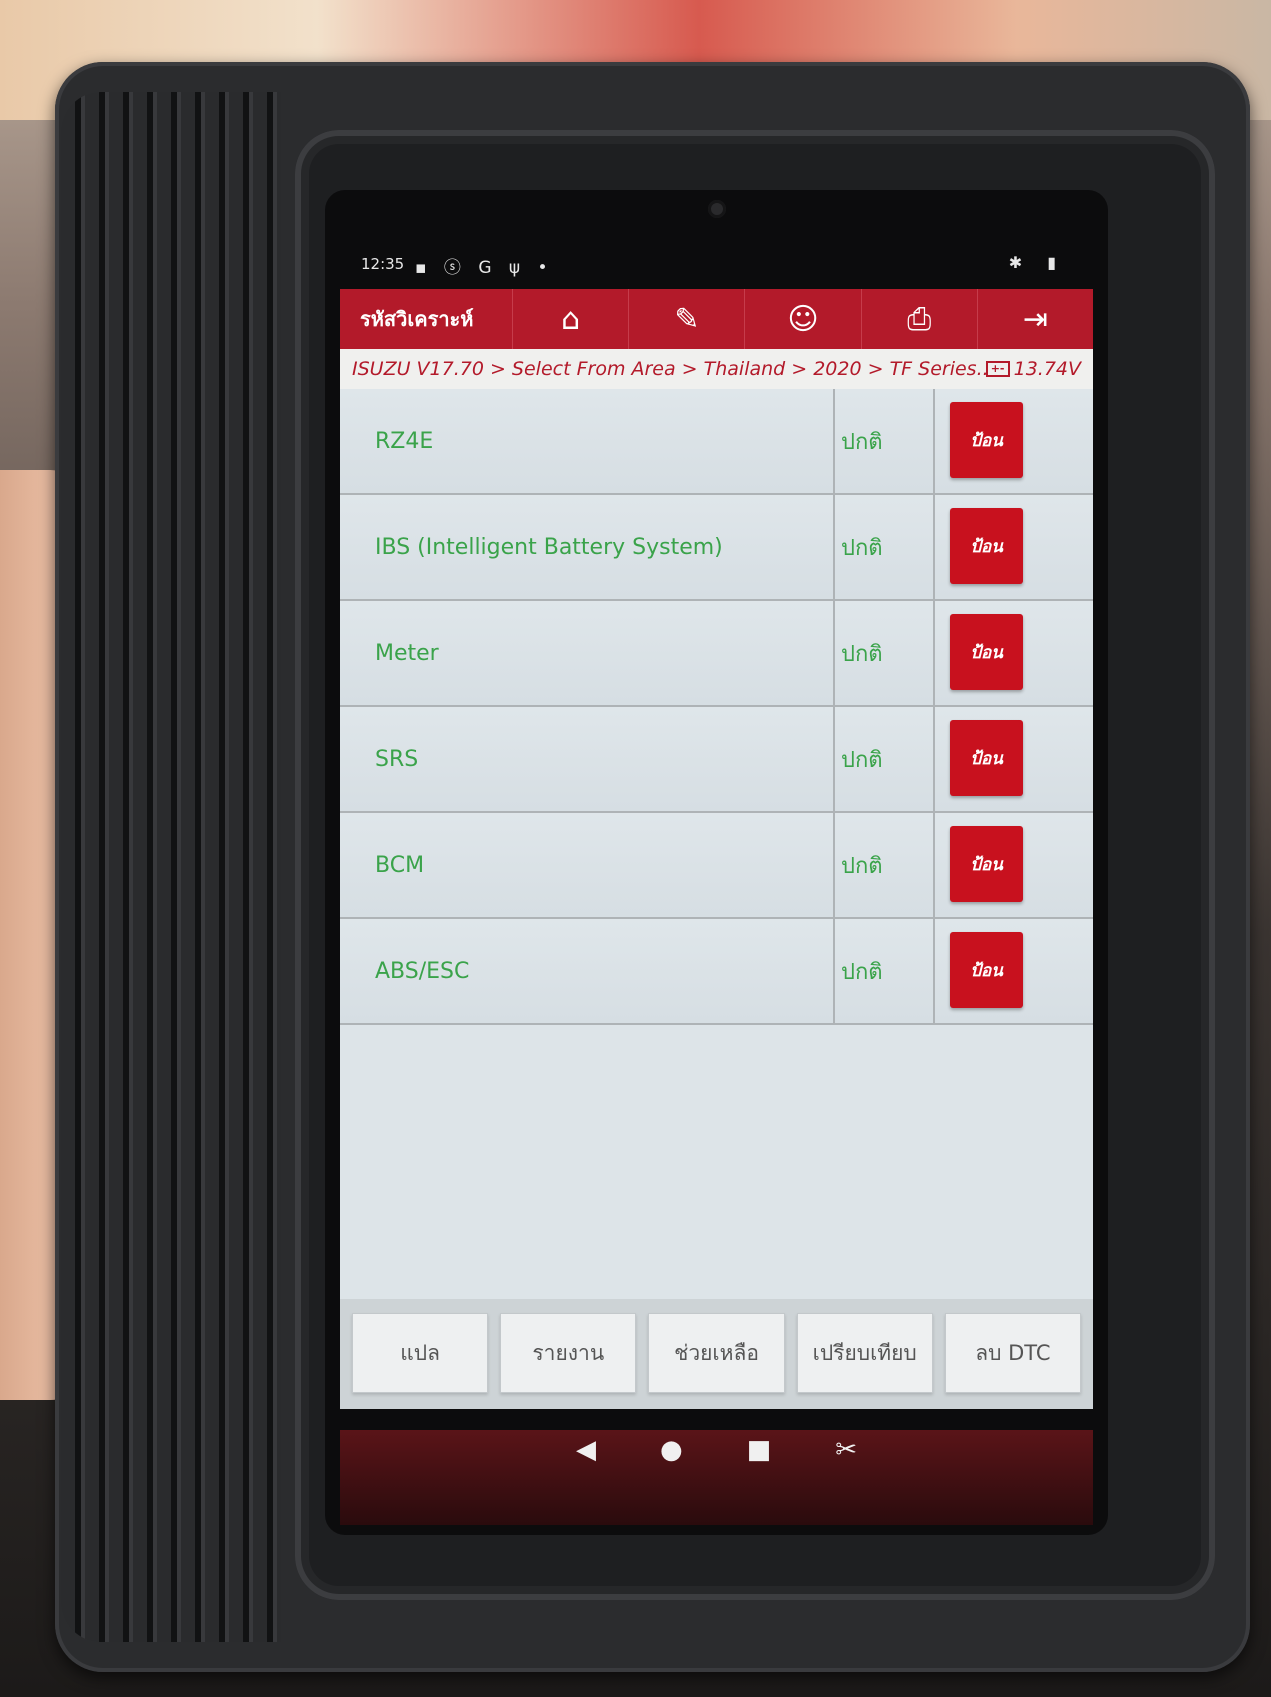 This screenshot has height=1697, width=1271. I want to click on bottom-action-bar: แปล รายงาน ช่วยเหลือ เปรียบเทียบ ลบ DTC, so click(716, 1354).